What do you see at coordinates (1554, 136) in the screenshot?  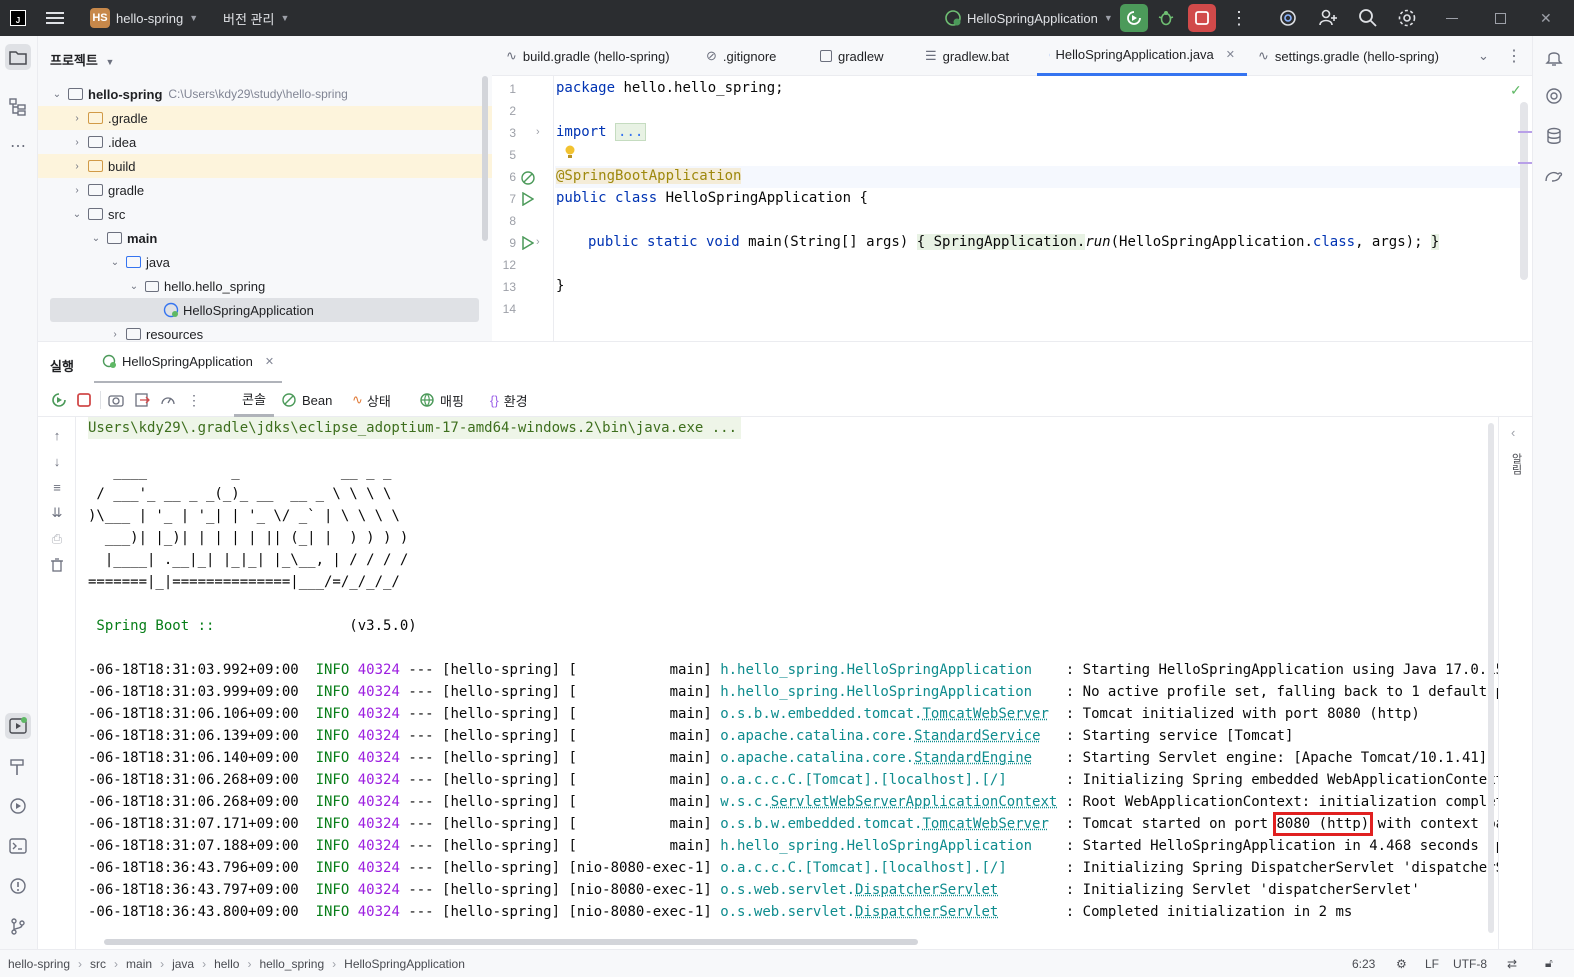 I see `database-icon` at bounding box center [1554, 136].